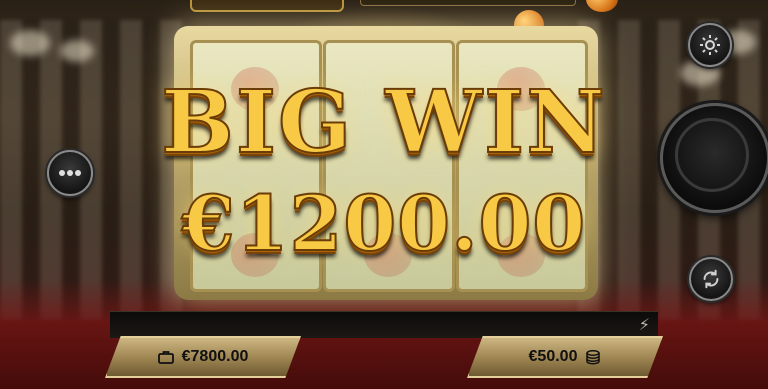 The width and height of the screenshot is (768, 389). I want to click on info-bar: ⚡︎, so click(384, 324).